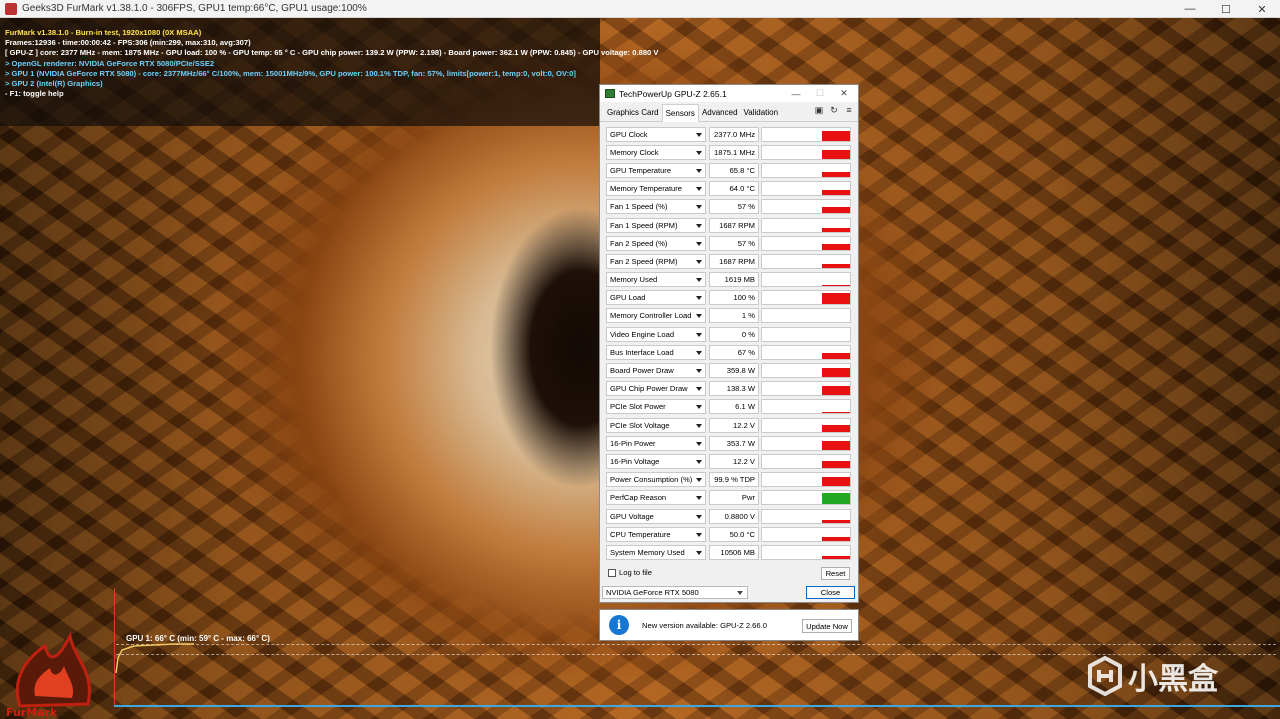  What do you see at coordinates (634, 152) in the screenshot?
I see `sensor-name: Memory Clock` at bounding box center [634, 152].